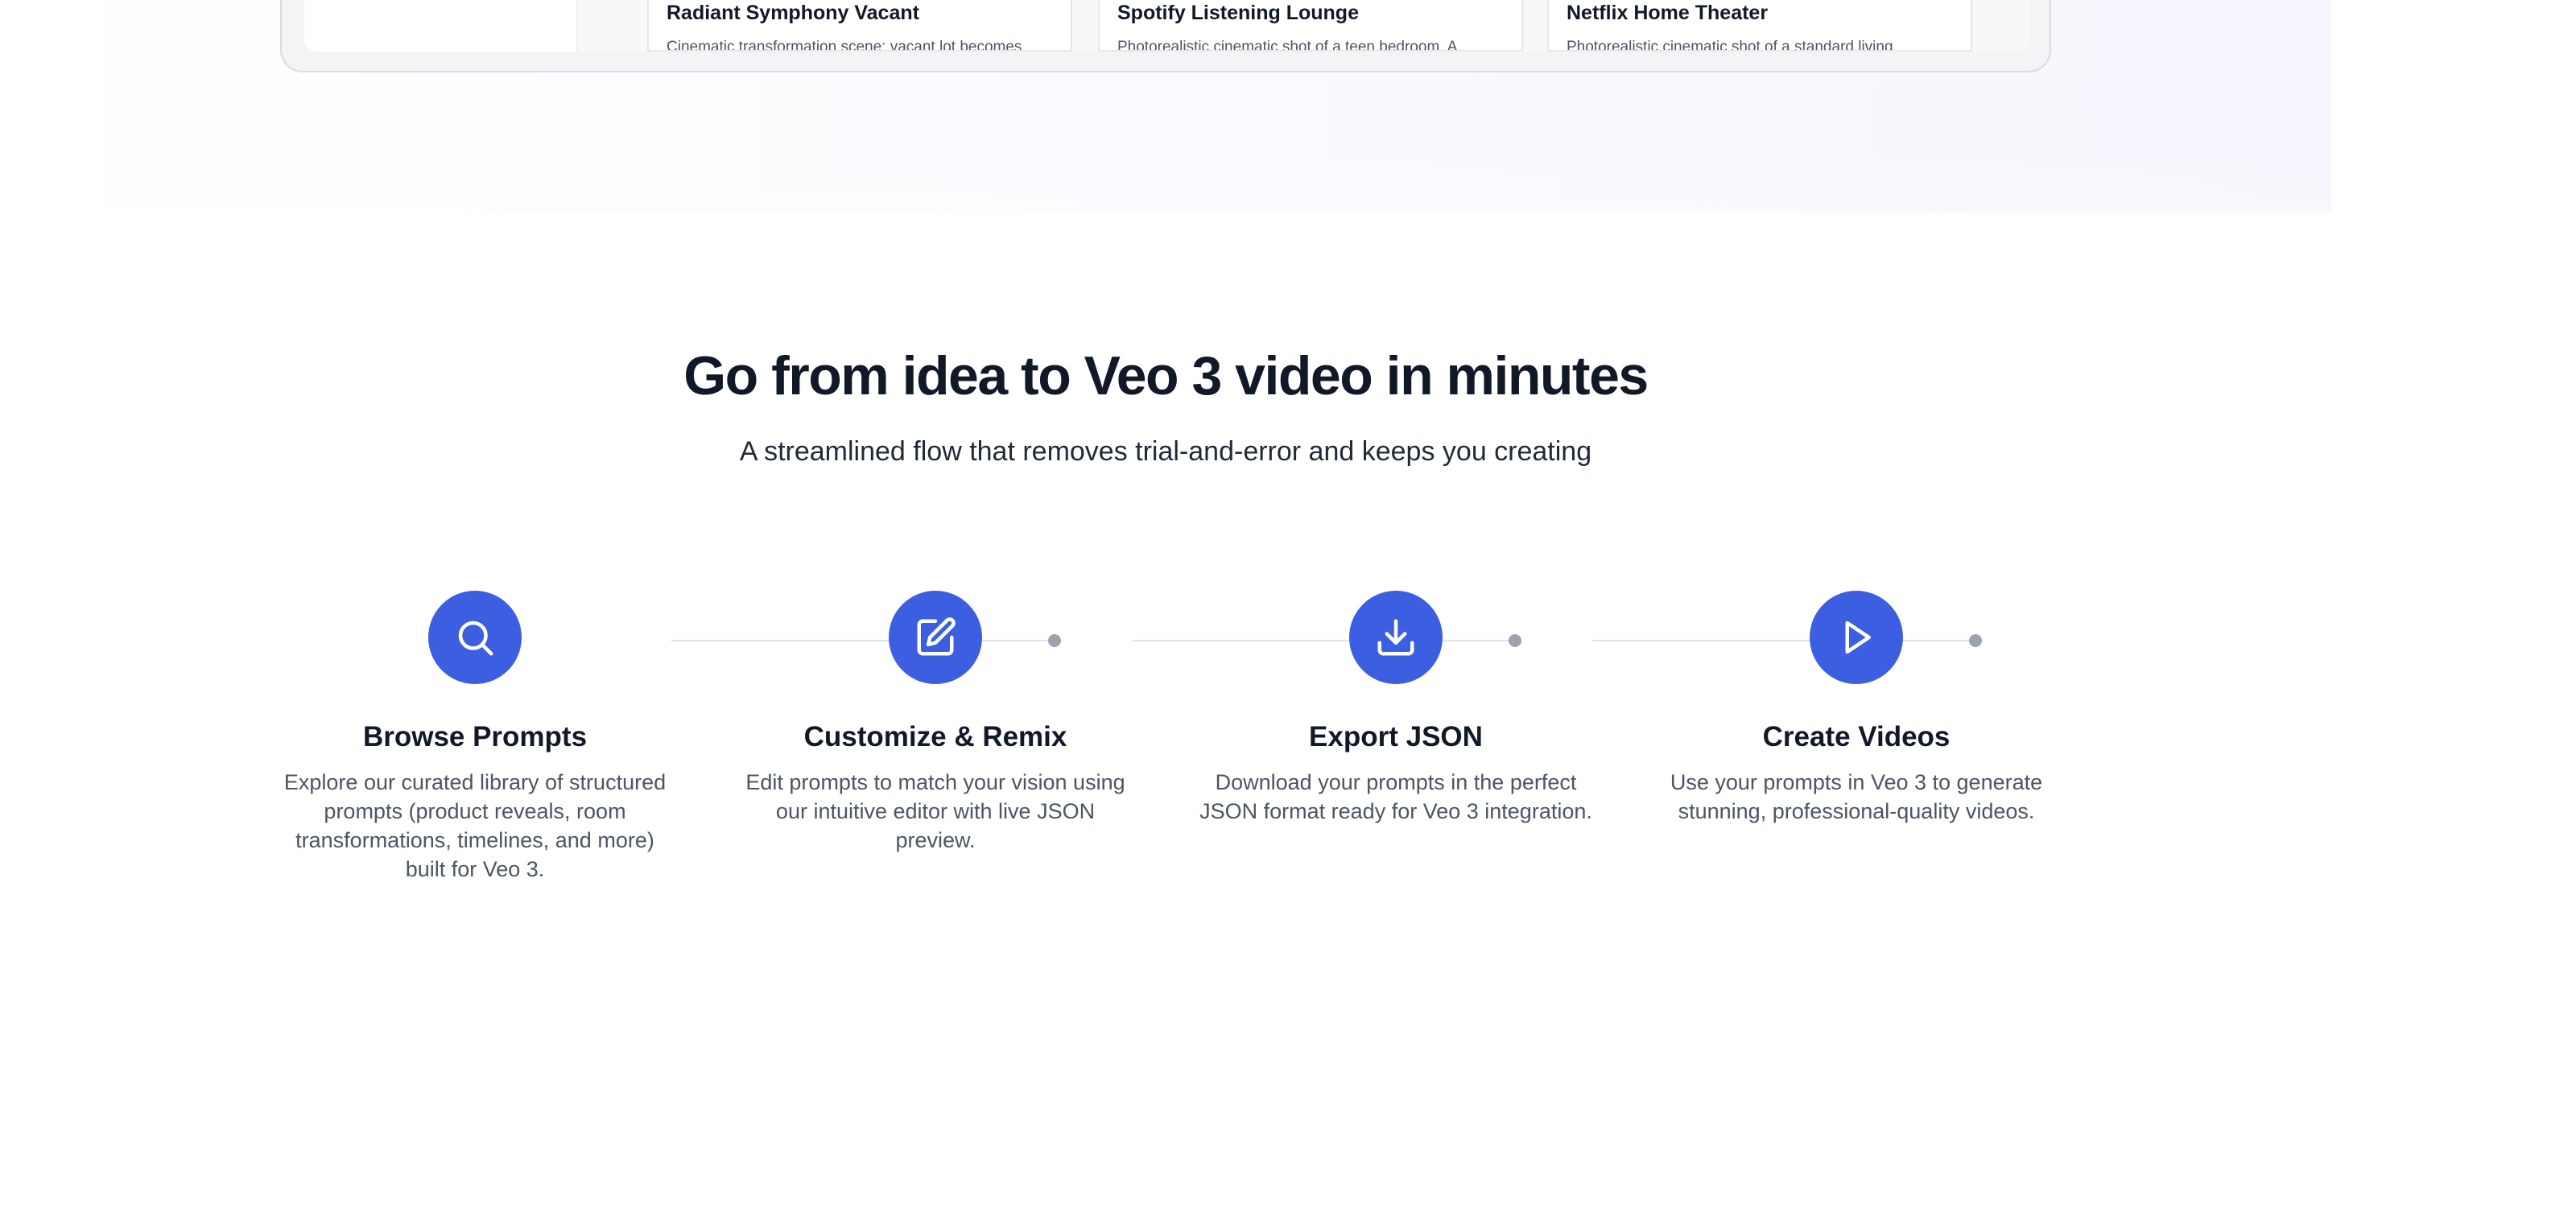 This screenshot has width=2576, height=1212. Describe the element at coordinates (1668, 13) in the screenshot. I see `prompt-card-title: Netflix Home Theater` at that location.